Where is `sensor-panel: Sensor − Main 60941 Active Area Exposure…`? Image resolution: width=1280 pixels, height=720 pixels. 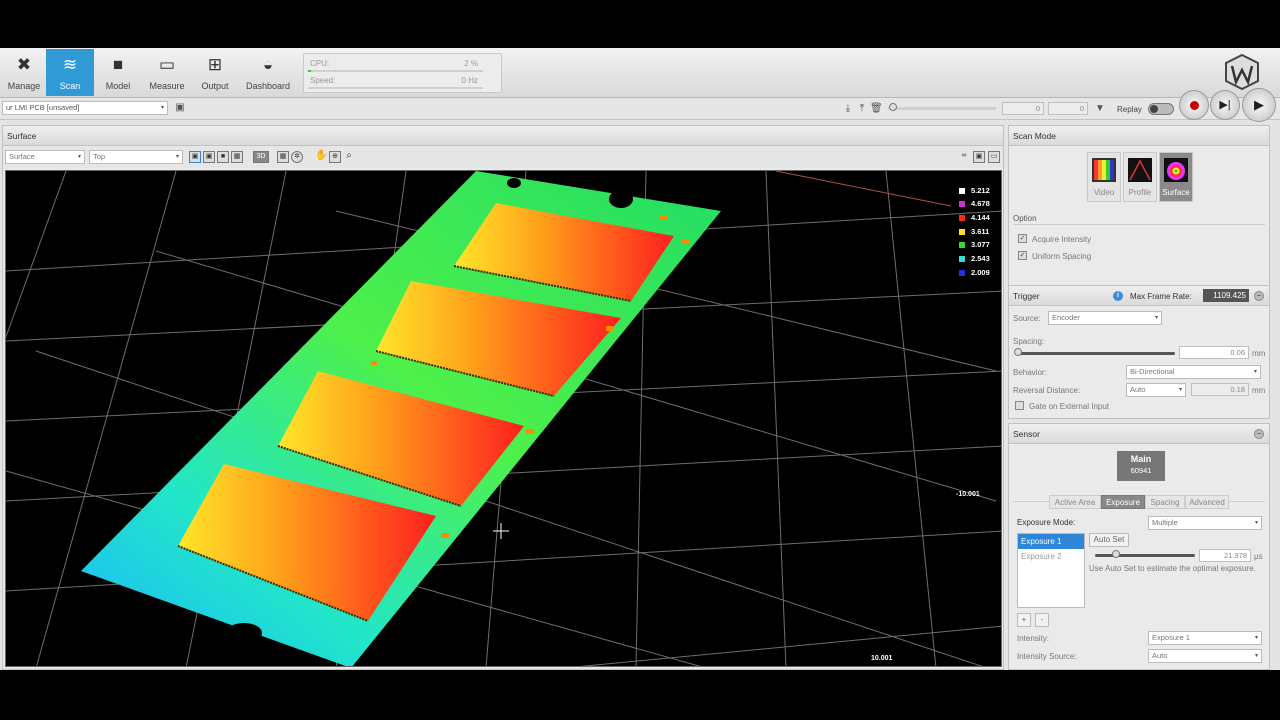 sensor-panel: Sensor − Main 60941 Active Area Exposure… is located at coordinates (1139, 546).